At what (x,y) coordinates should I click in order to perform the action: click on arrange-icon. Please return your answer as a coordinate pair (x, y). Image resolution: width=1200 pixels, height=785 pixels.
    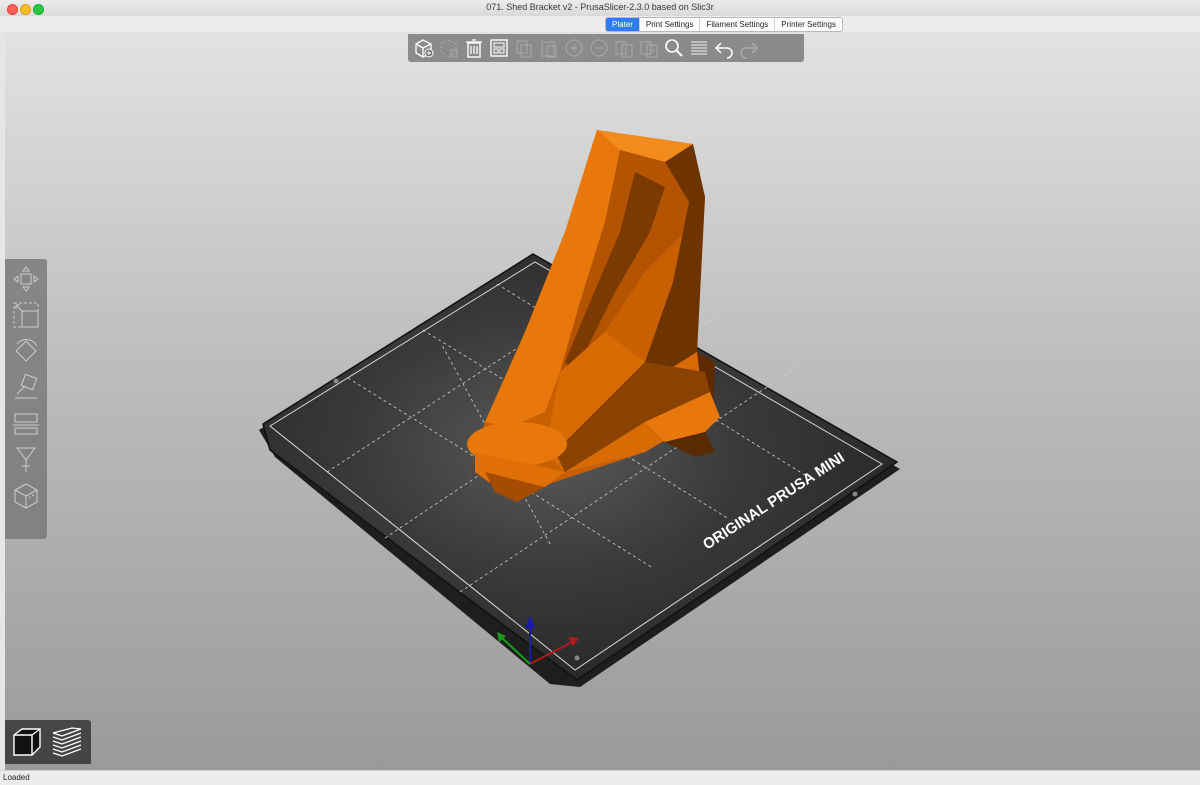
    Looking at the image, I should click on (498, 48).